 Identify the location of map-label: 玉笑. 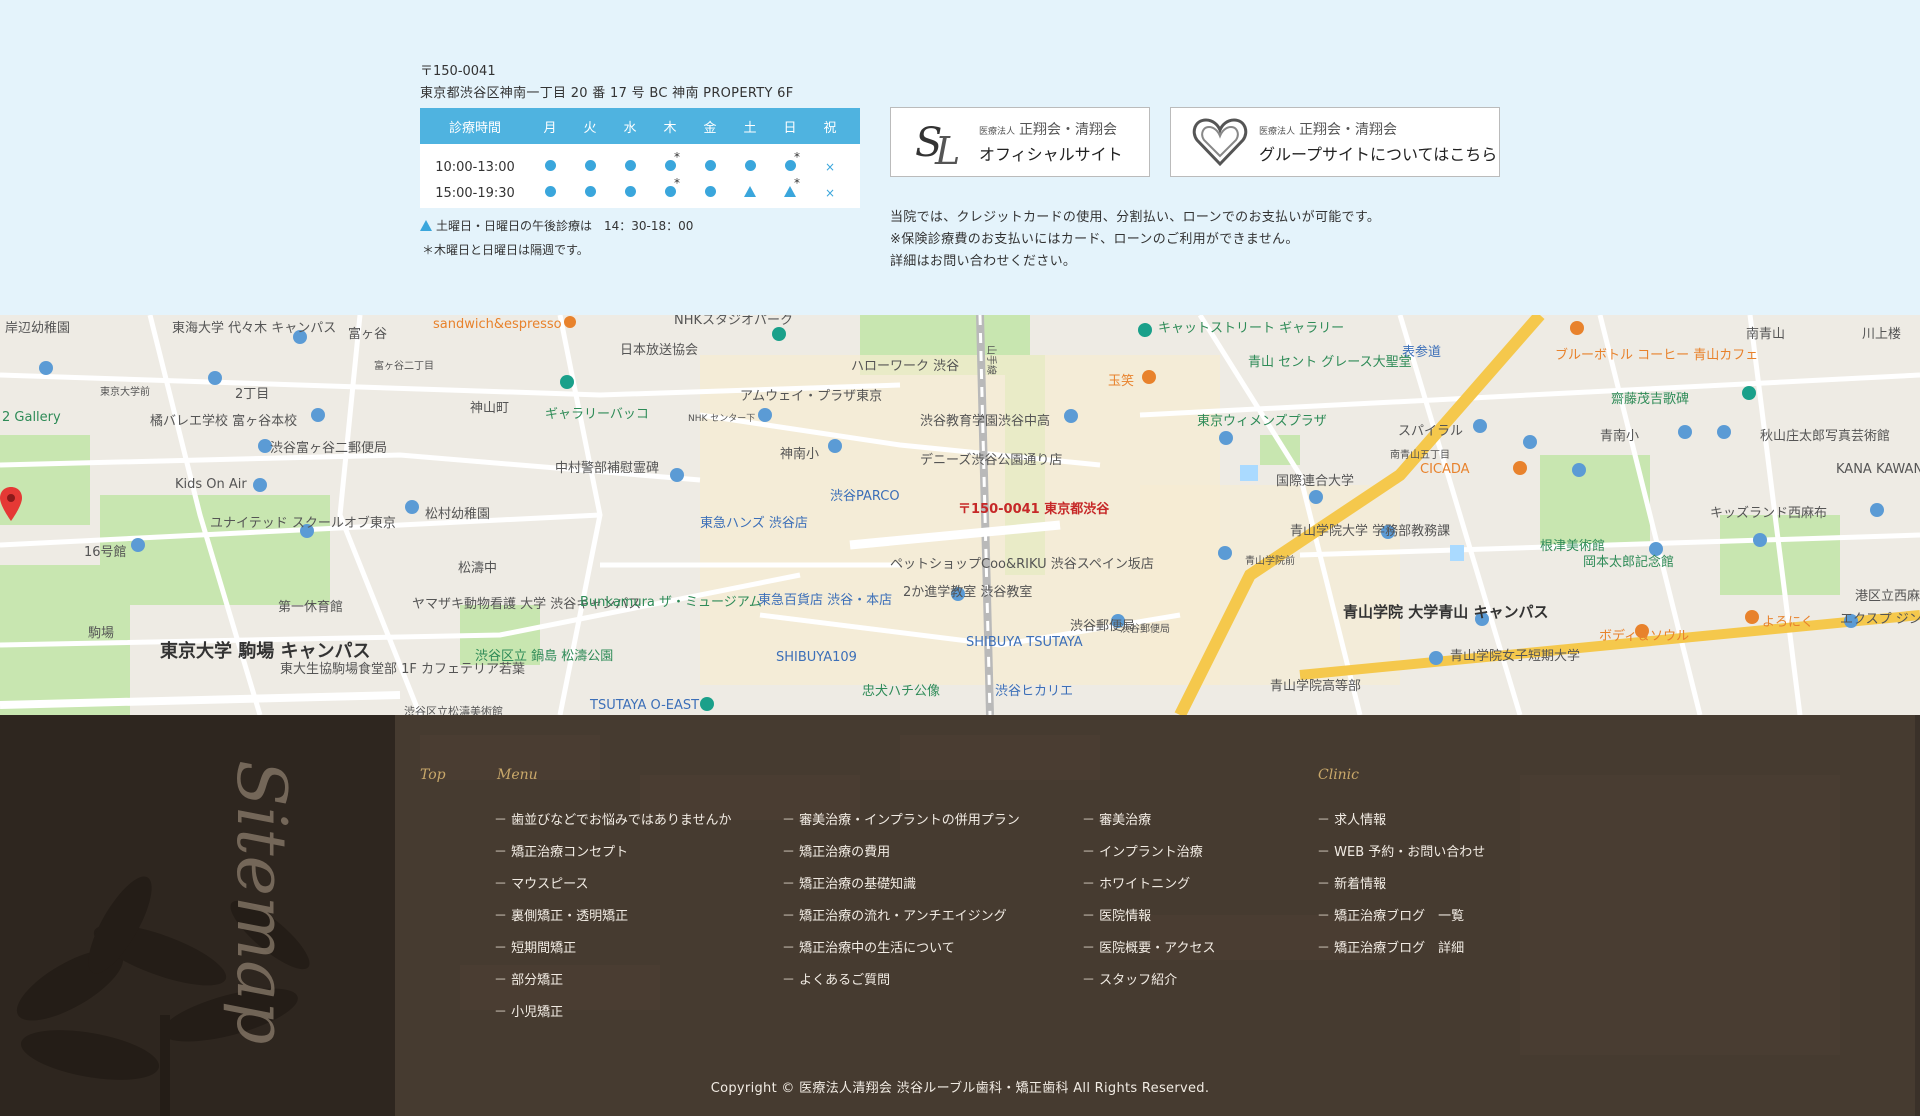
(1121, 381).